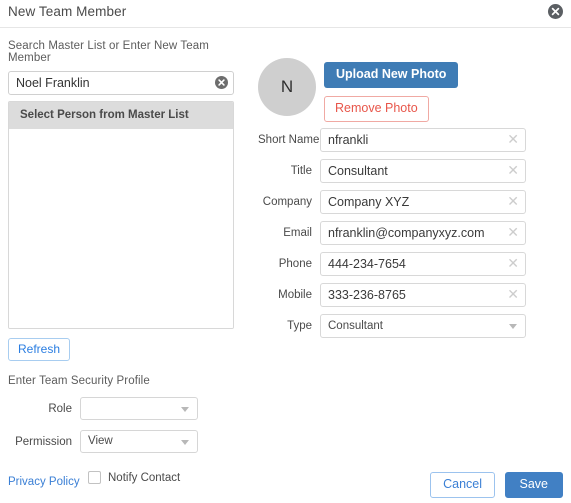 This screenshot has height=503, width=571. What do you see at coordinates (297, 233) in the screenshot?
I see `field-label: Email` at bounding box center [297, 233].